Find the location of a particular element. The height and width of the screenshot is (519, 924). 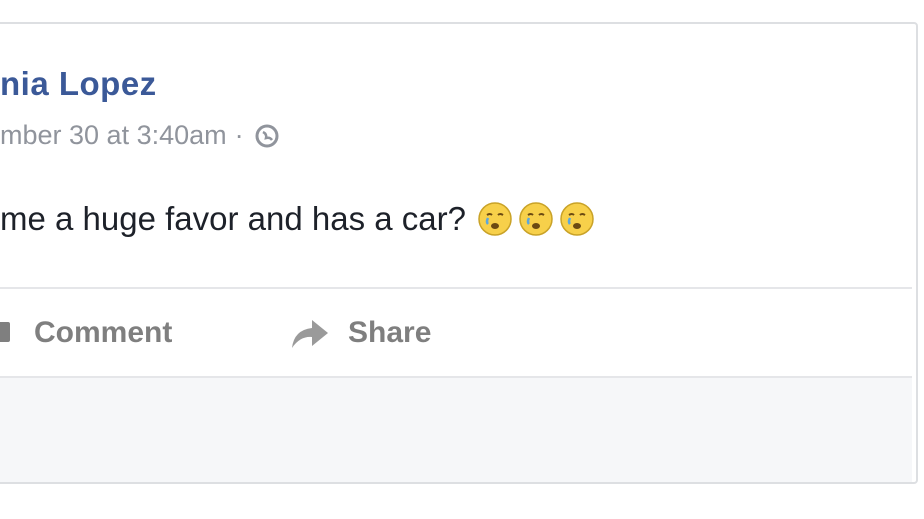

share-button: Share is located at coordinates (359, 333).